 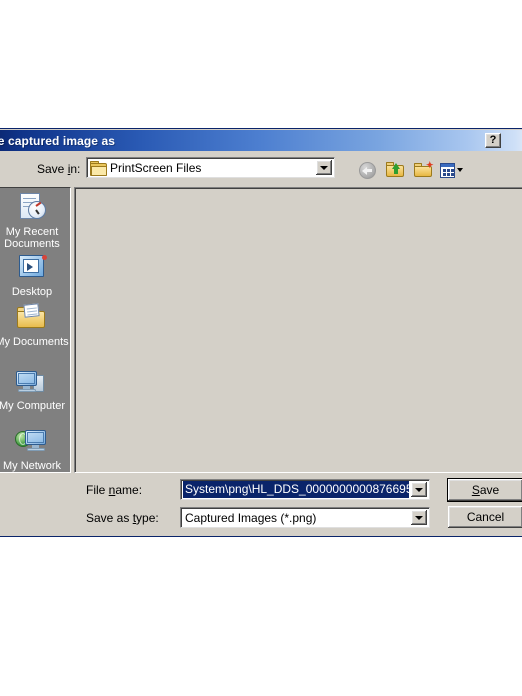 I want to click on dialog-title: ve captured image as, so click(x=58, y=140).